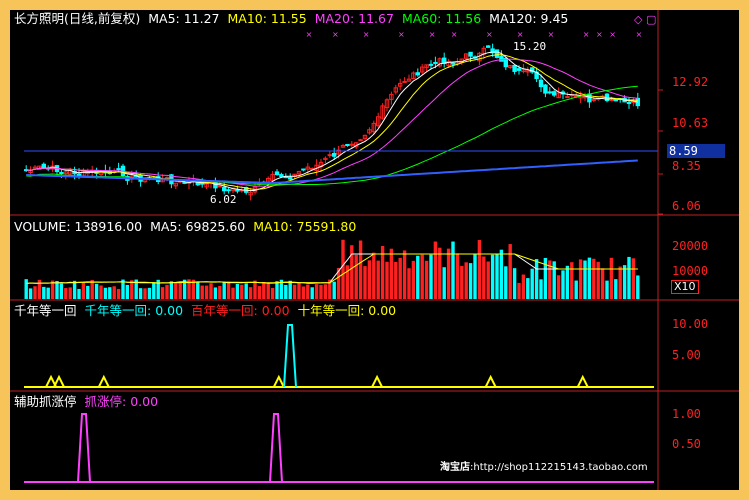 The height and width of the screenshot is (500, 749). What do you see at coordinates (685, 287) in the screenshot?
I see `volume-unit-badge: X10` at bounding box center [685, 287].